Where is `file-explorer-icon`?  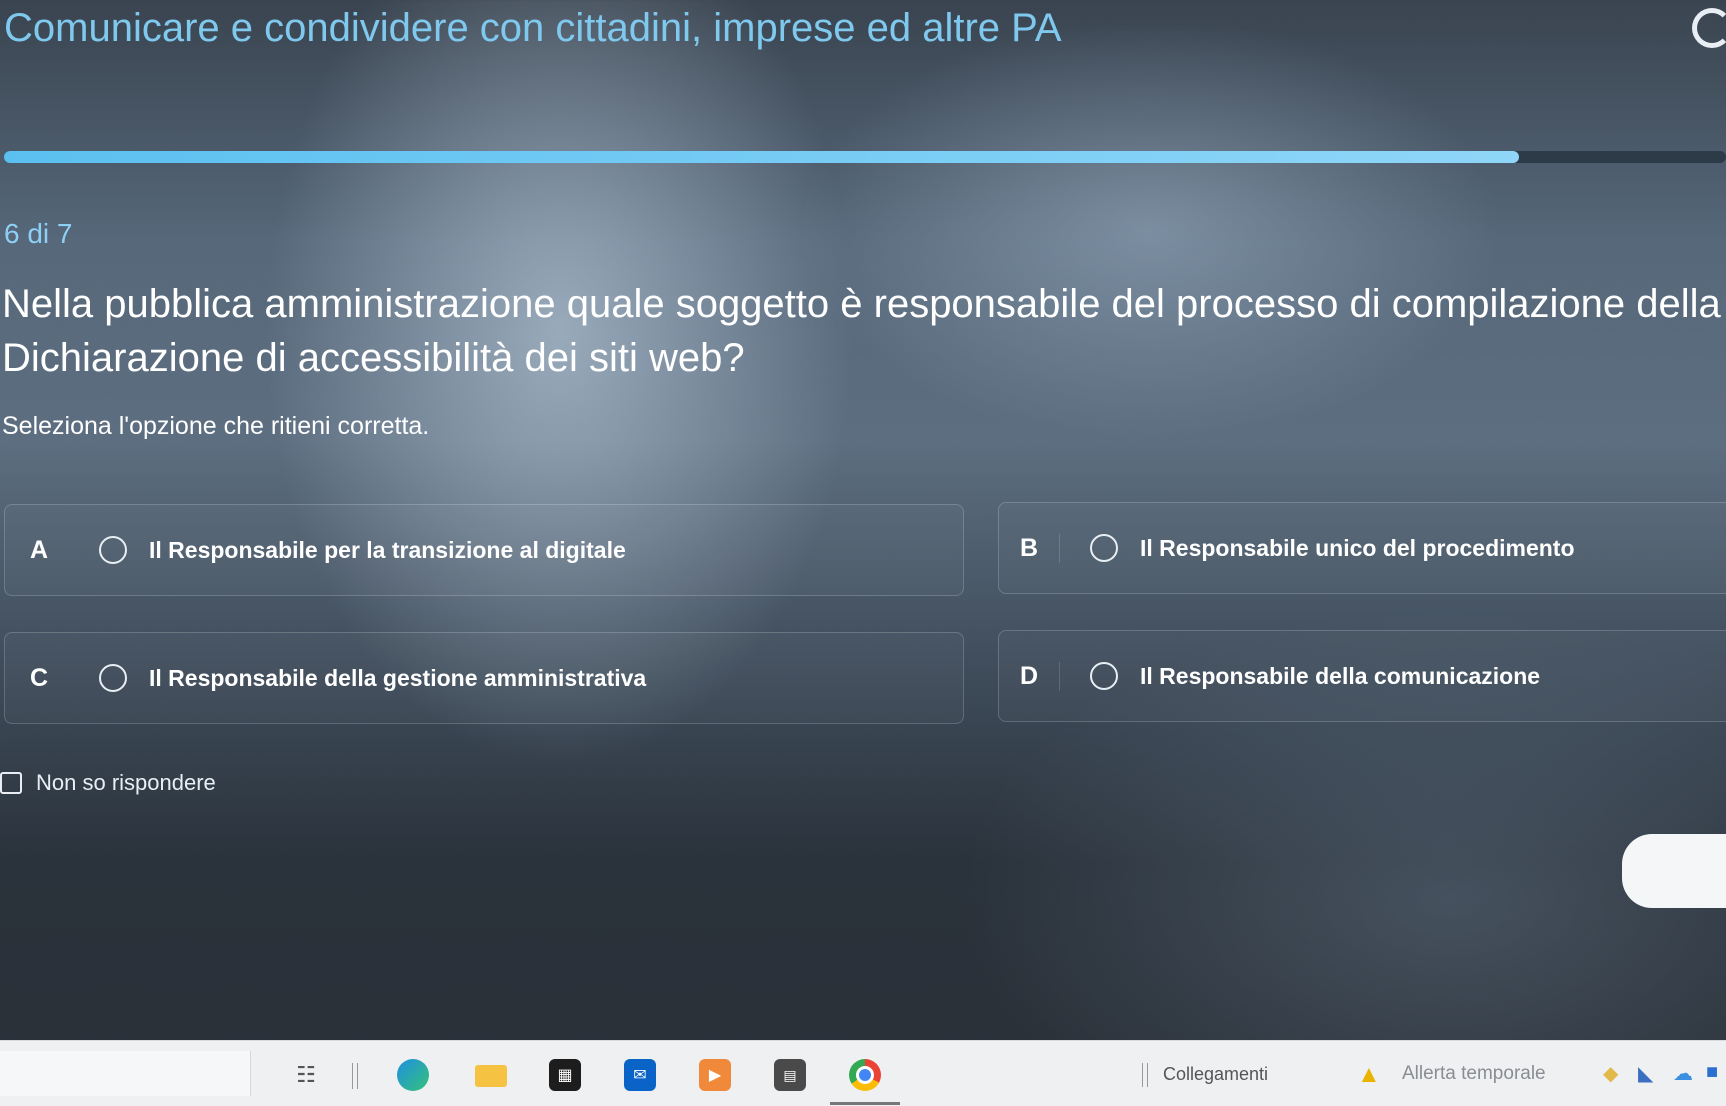
file-explorer-icon is located at coordinates (491, 1076).